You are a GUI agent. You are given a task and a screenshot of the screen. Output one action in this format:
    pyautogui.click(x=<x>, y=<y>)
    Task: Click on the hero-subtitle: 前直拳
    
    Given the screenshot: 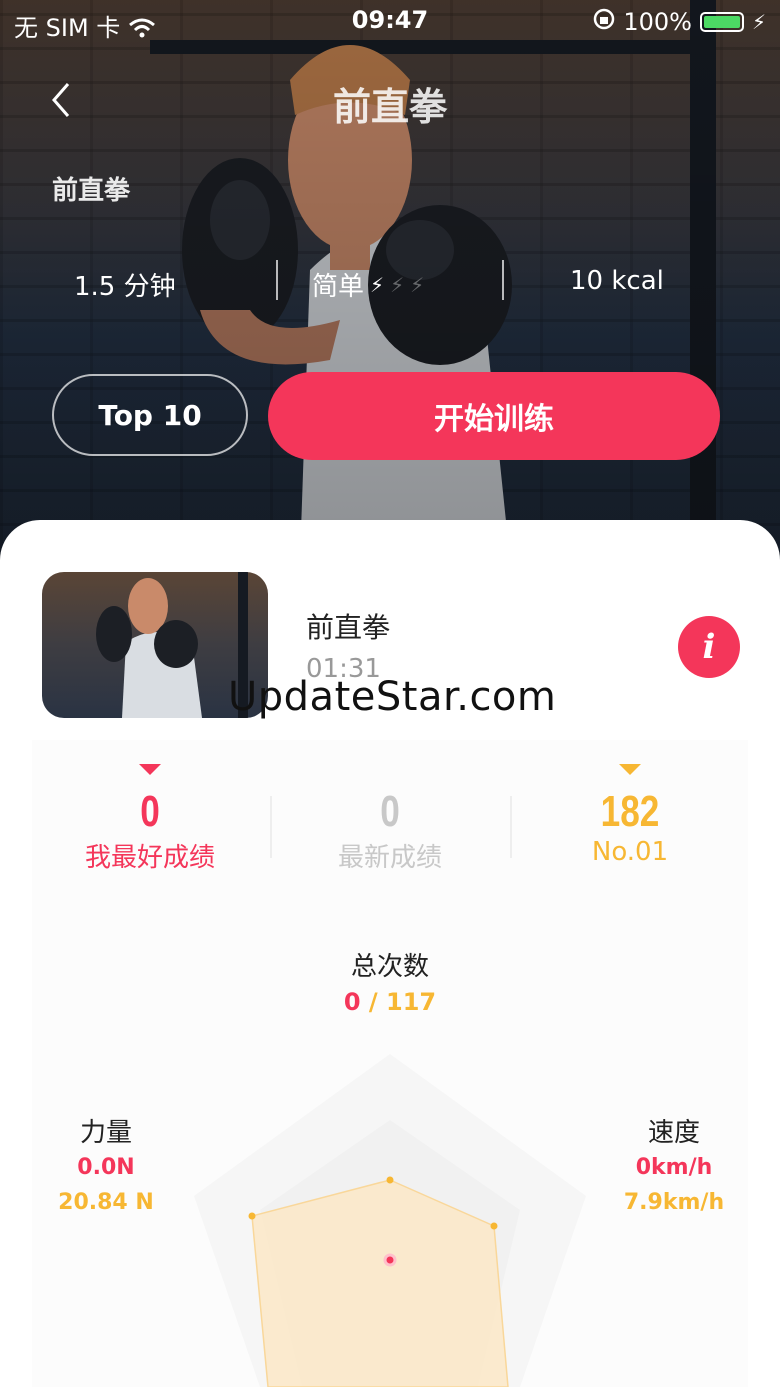 What is the action you would take?
    pyautogui.click(x=91, y=191)
    